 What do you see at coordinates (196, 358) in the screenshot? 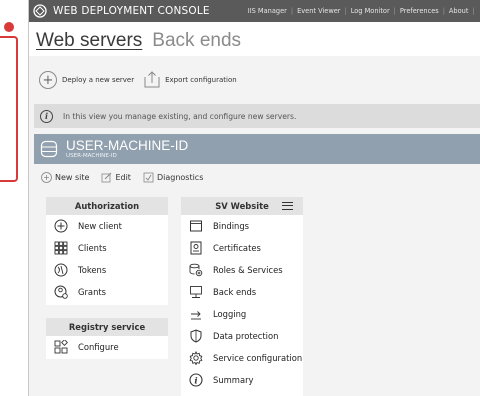
I see `gear-icon` at bounding box center [196, 358].